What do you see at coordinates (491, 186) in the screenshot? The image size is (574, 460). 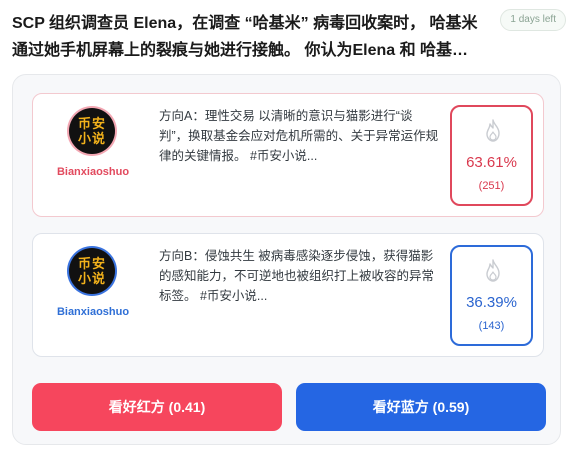 I see `option-vote-count: (251)` at bounding box center [491, 186].